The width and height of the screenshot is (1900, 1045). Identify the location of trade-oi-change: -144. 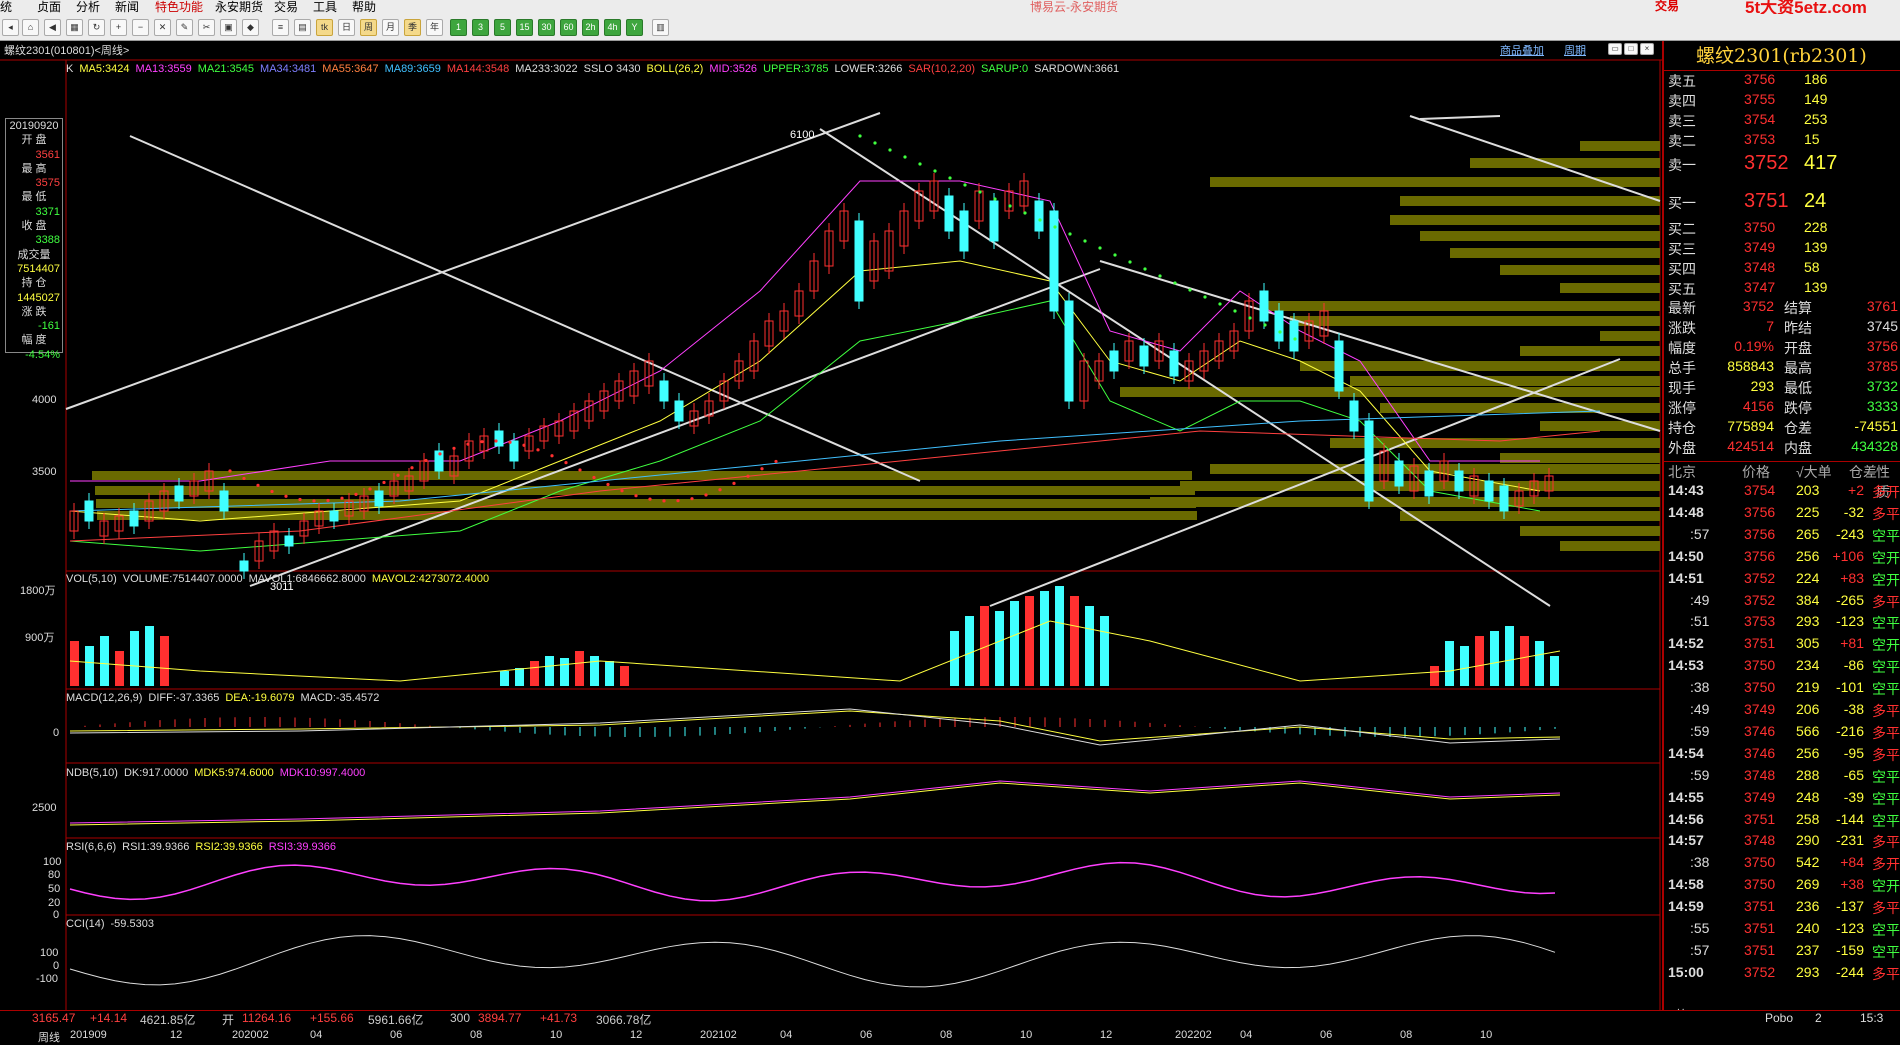
(1849, 818).